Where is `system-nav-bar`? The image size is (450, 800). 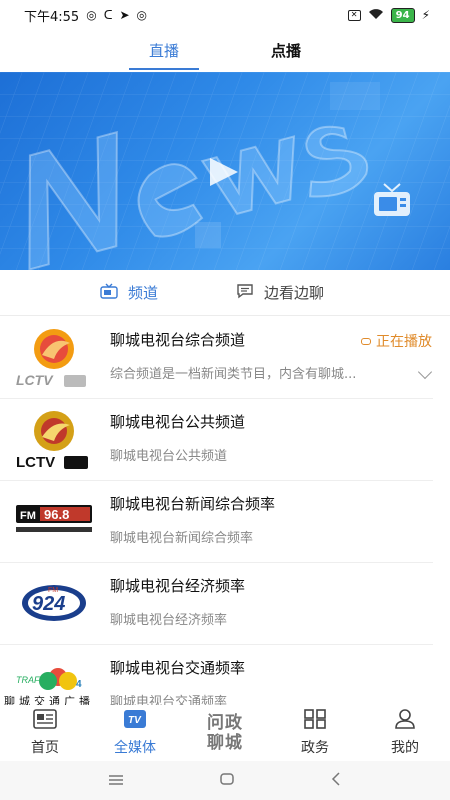 system-nav-bar is located at coordinates (225, 780).